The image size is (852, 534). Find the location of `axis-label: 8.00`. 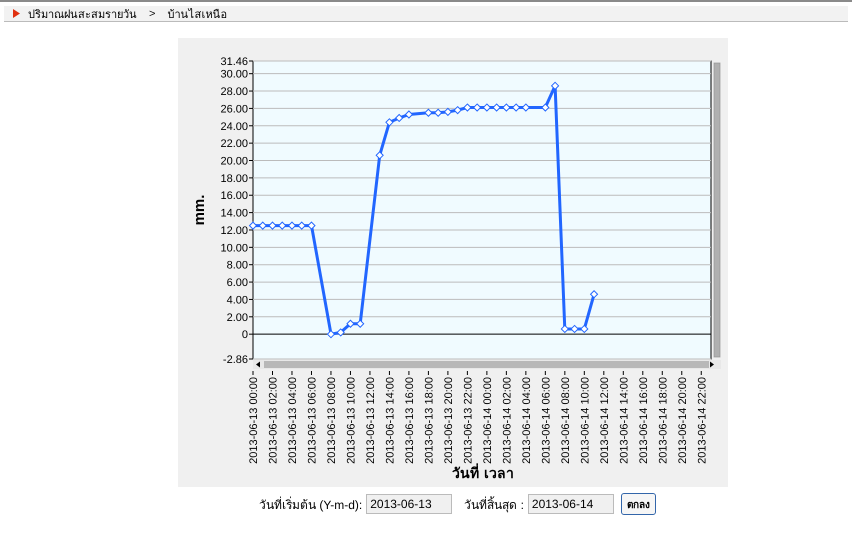

axis-label: 8.00 is located at coordinates (237, 266).